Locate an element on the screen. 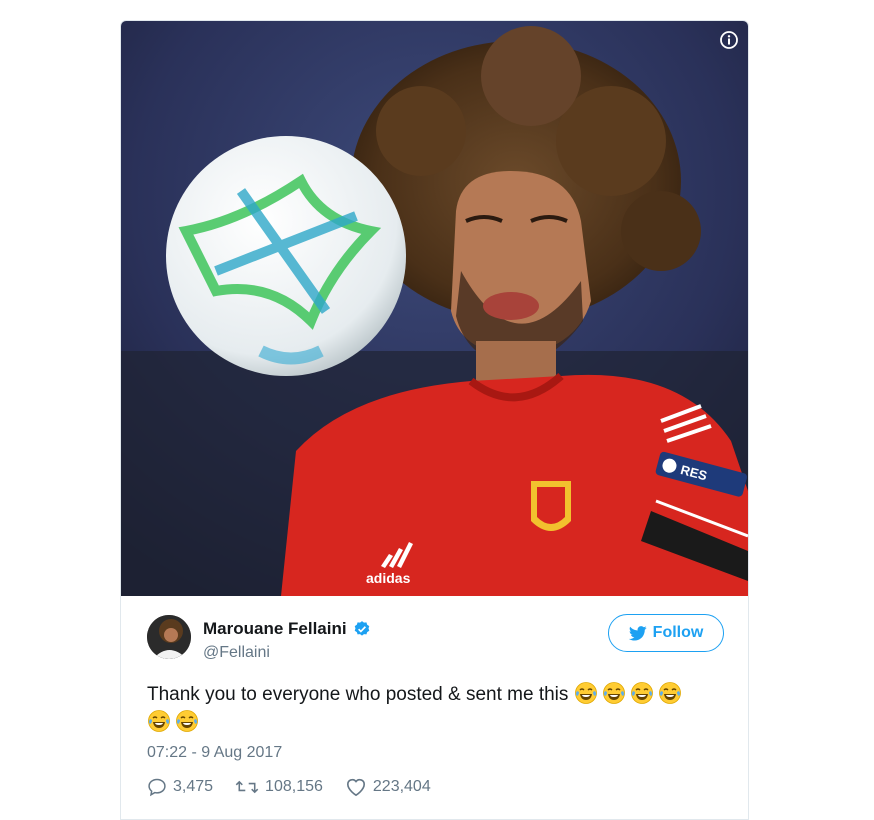  tweet-actions: 3,475 108,156 223,404 is located at coordinates (300, 787).